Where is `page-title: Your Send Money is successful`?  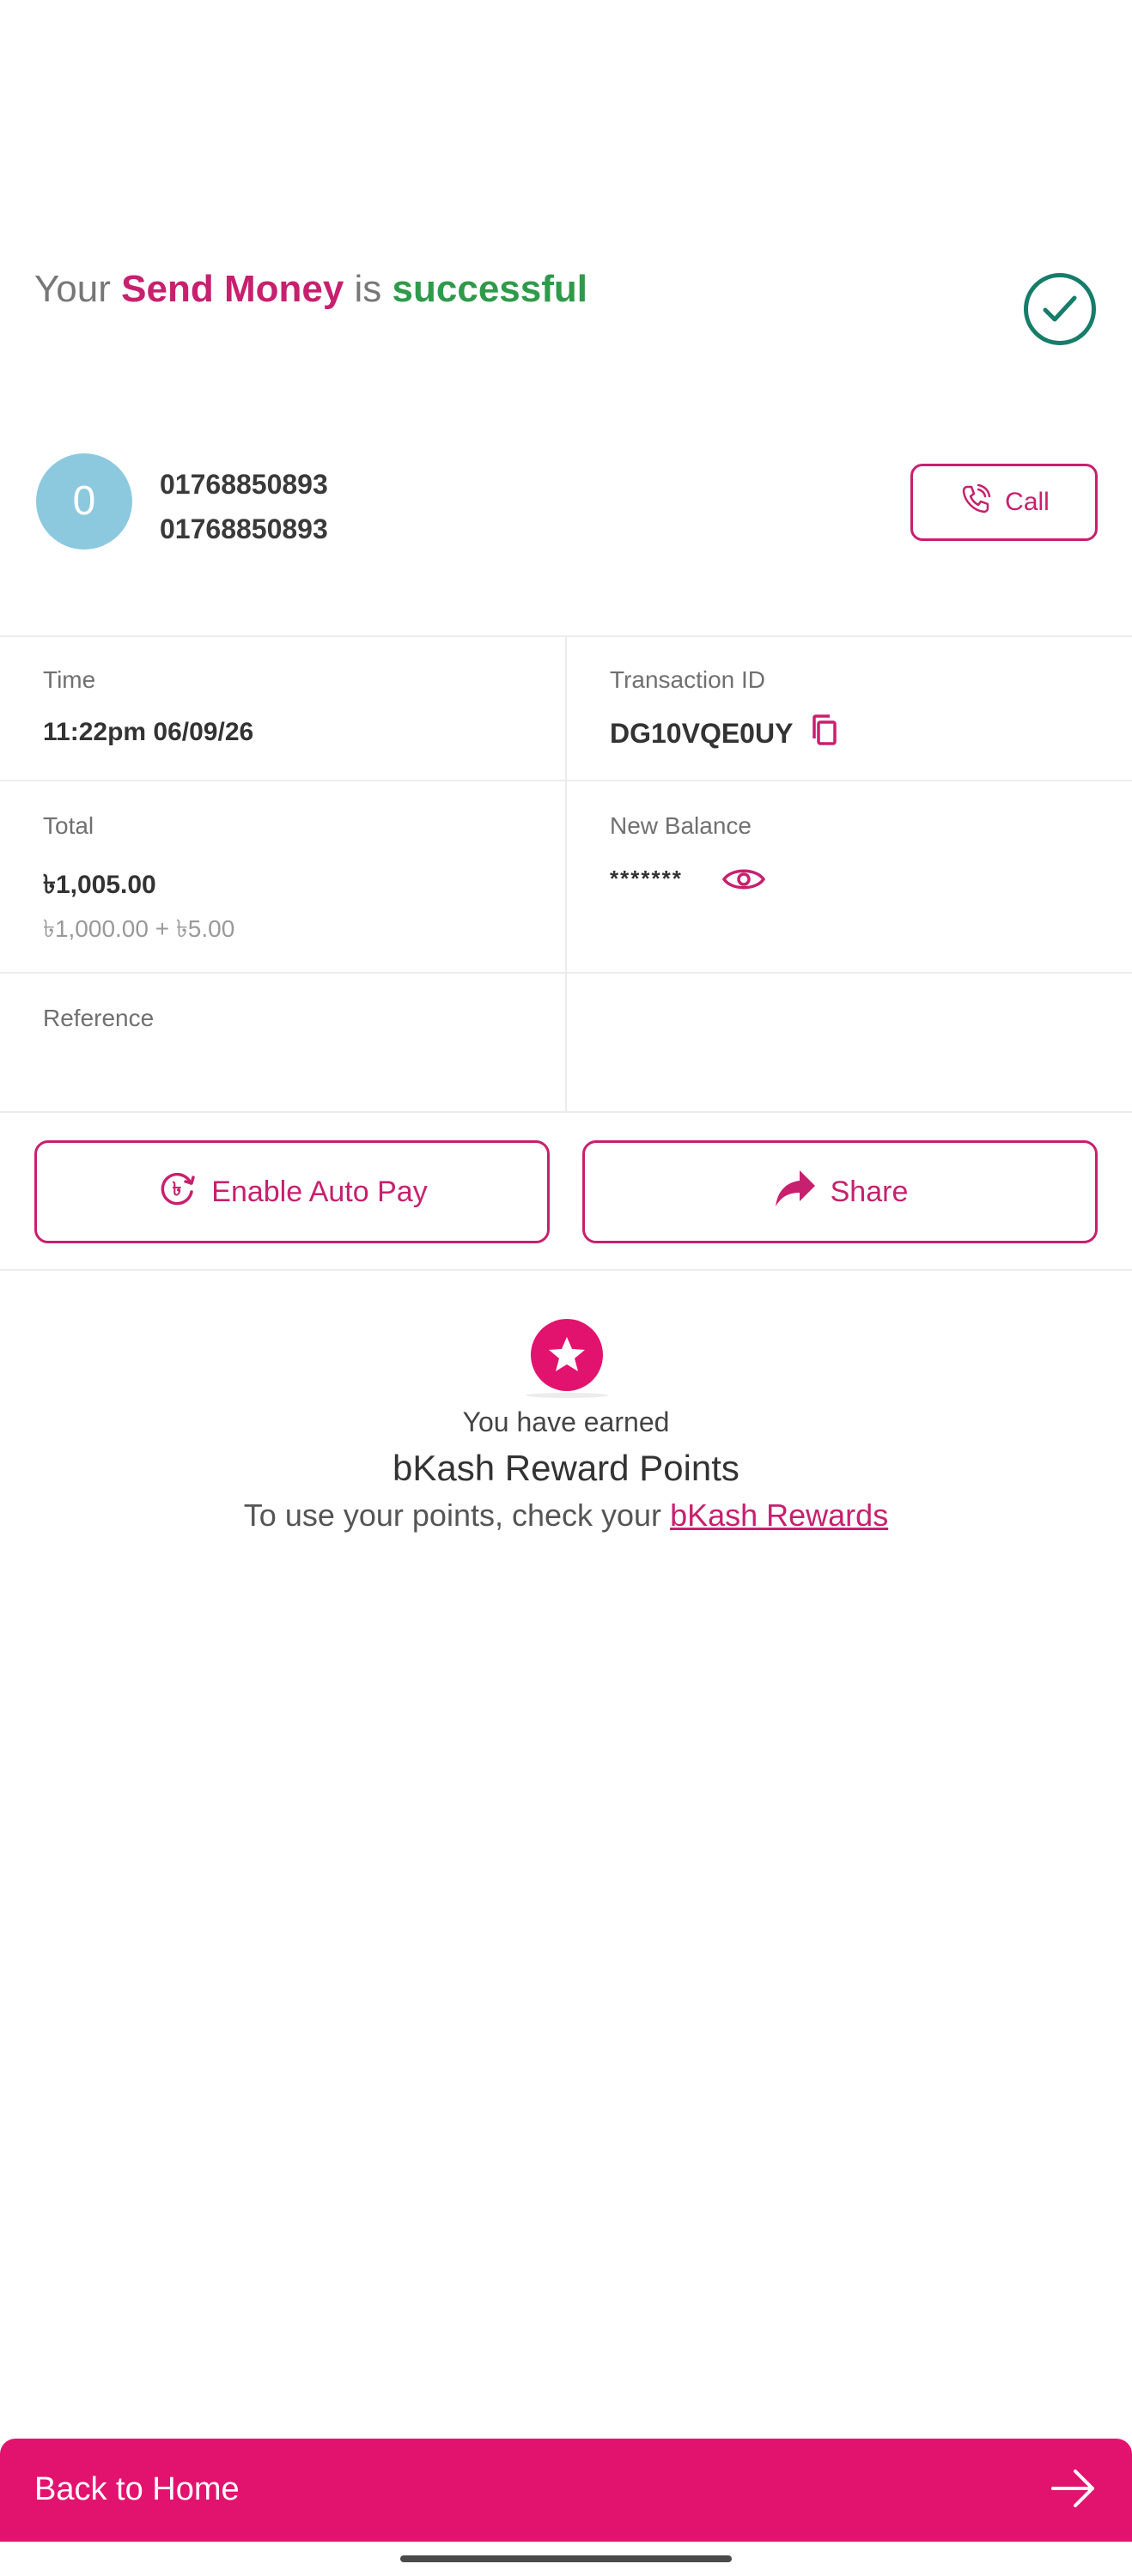
page-title: Your Send Money is successful is located at coordinates (311, 290).